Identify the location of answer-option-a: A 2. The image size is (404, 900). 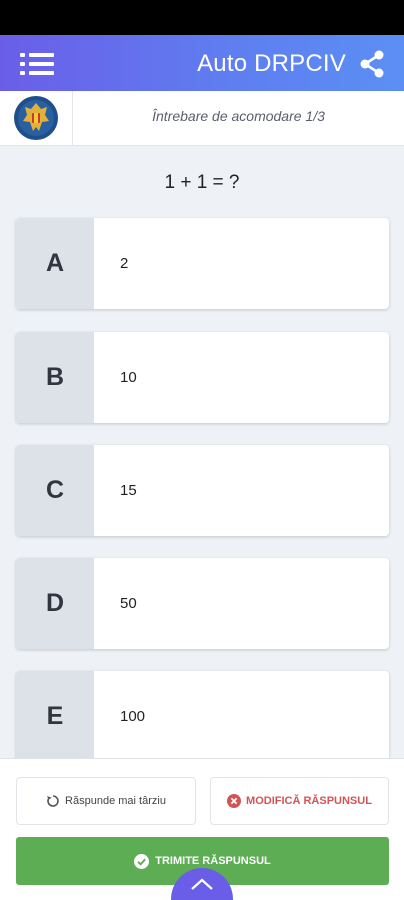
(202, 263).